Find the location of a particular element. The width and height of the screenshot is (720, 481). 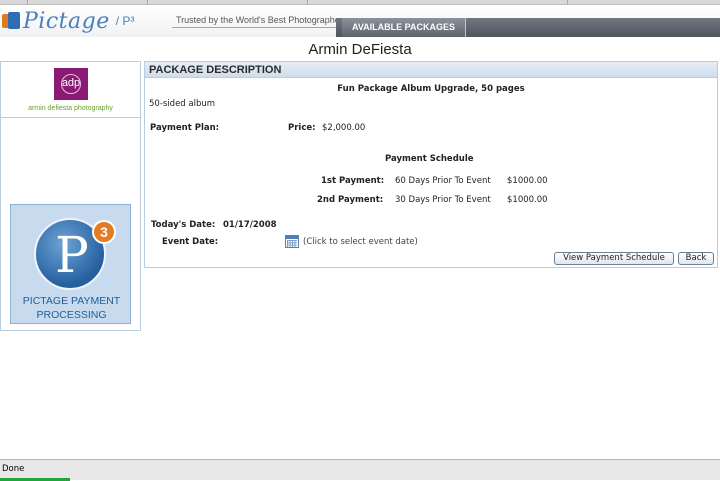

todays-date-label: Today's Date: is located at coordinates (183, 225).